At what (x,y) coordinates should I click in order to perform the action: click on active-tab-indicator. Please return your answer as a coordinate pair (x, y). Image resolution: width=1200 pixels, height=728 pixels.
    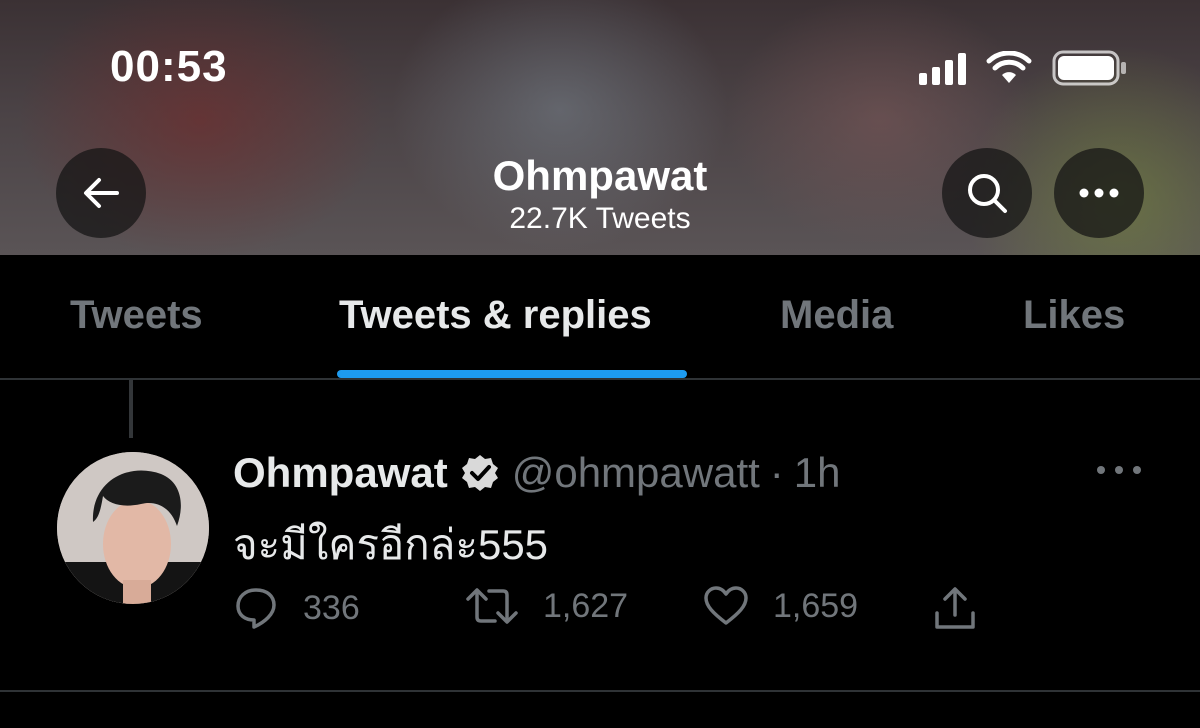
    Looking at the image, I should click on (512, 374).